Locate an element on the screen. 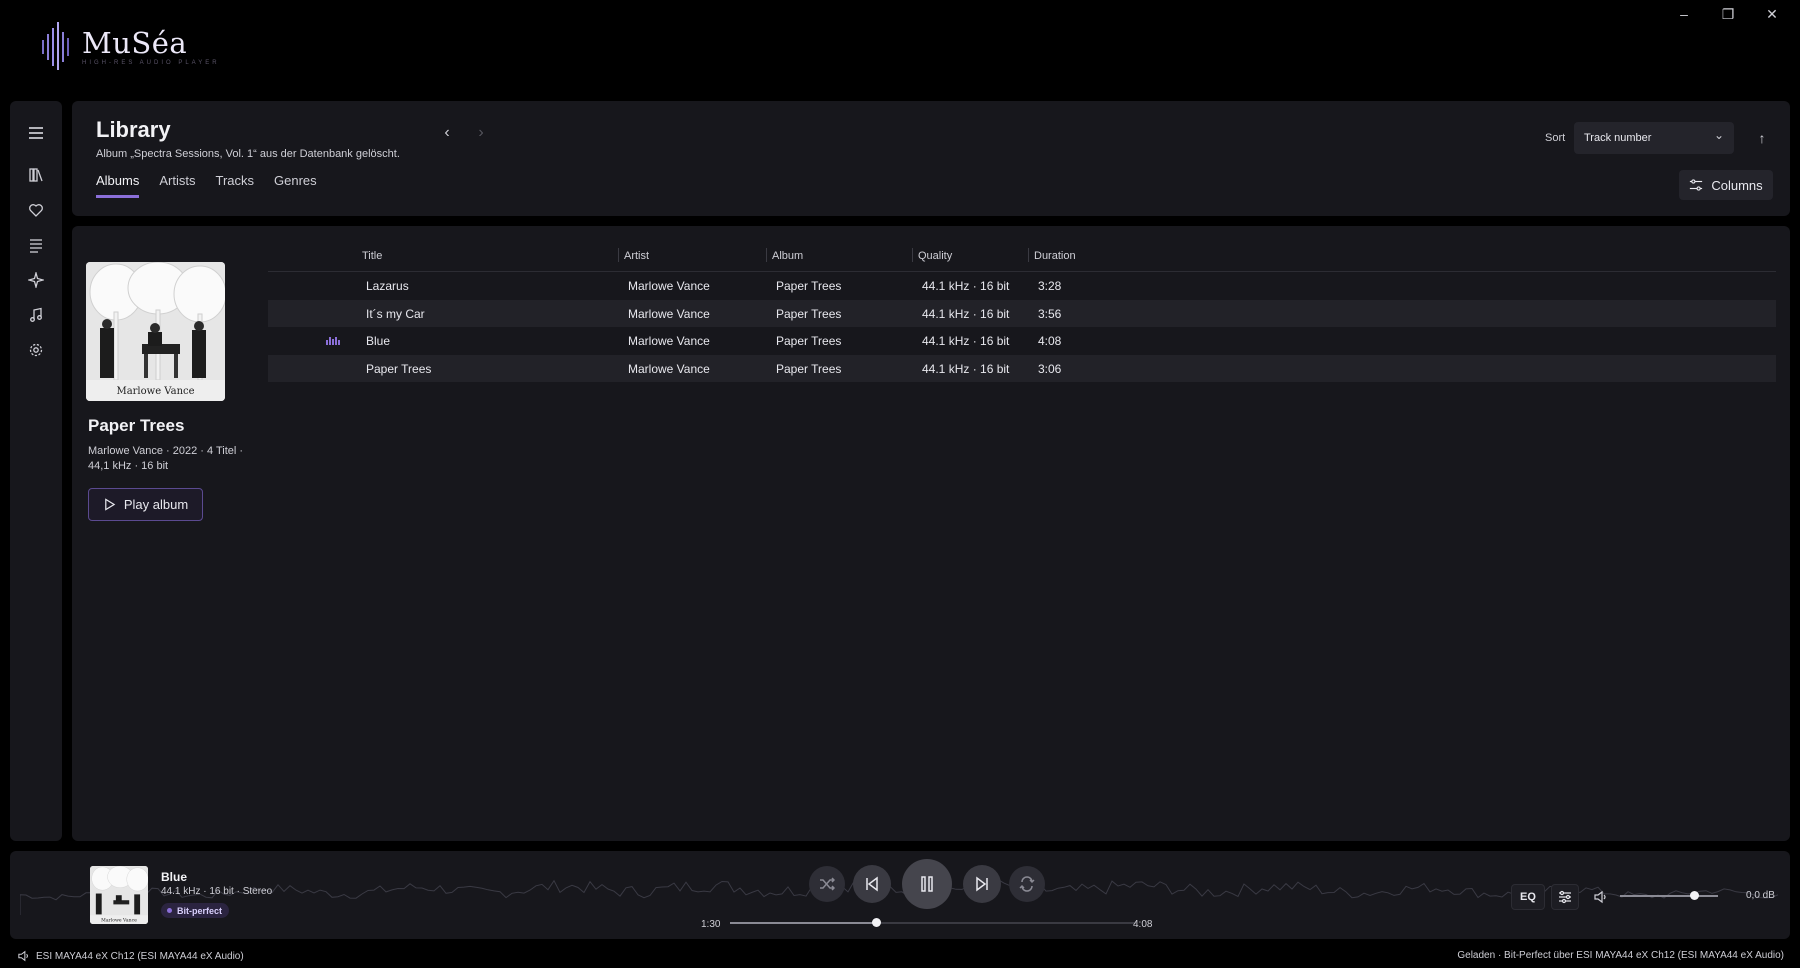  status-dot-icon is located at coordinates (169, 910).